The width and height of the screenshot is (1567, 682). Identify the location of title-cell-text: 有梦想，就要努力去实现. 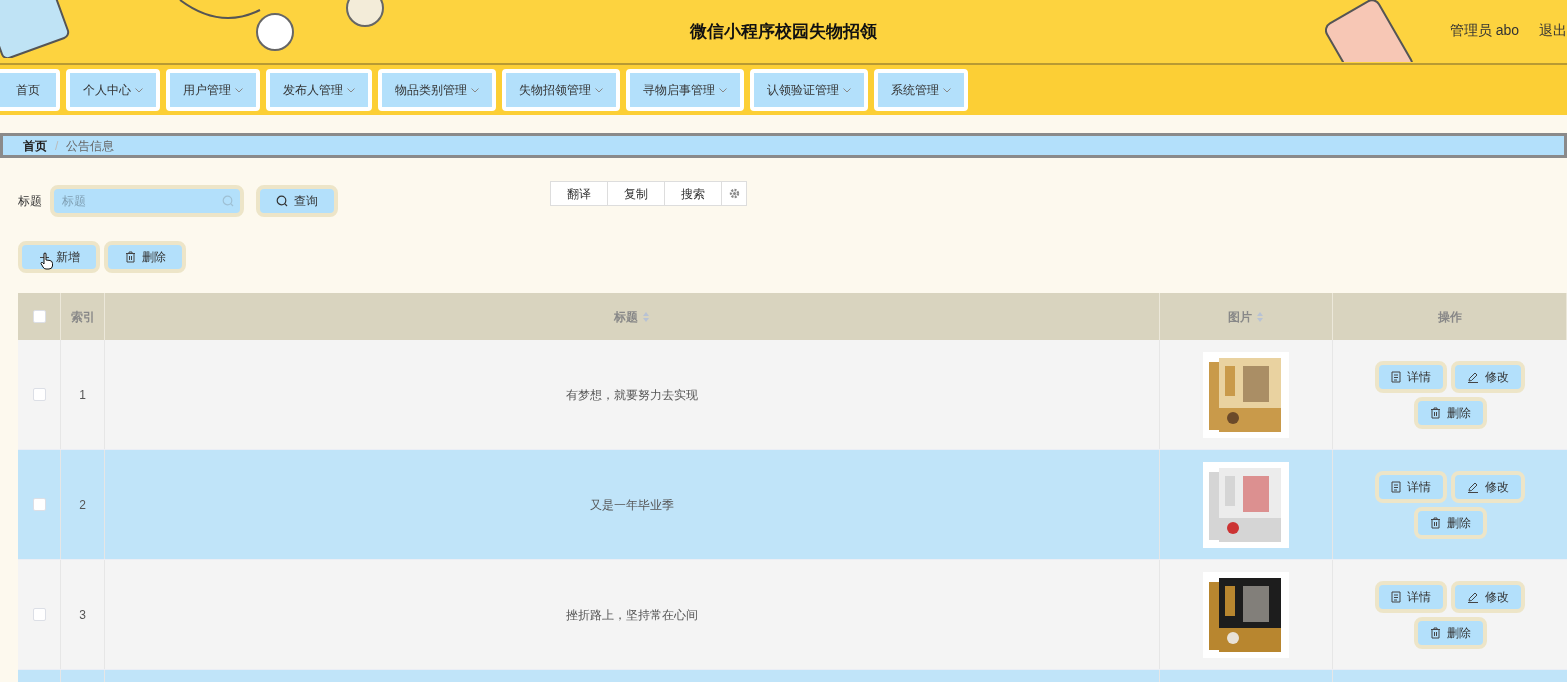
(632, 395).